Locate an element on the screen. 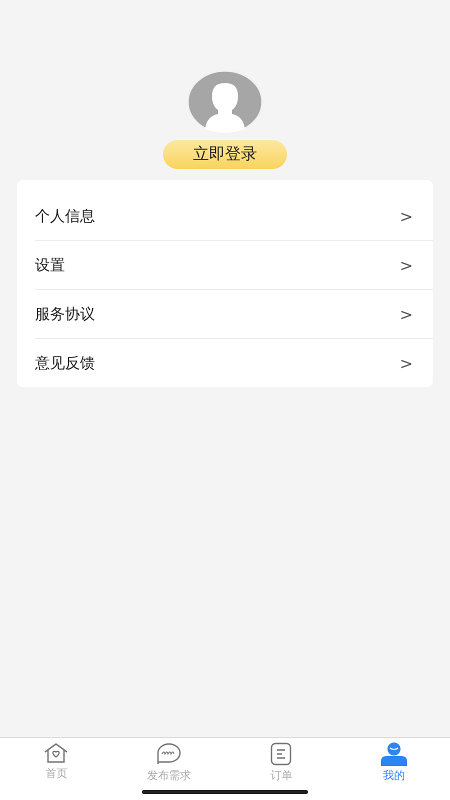 Image resolution: width=450 pixels, height=800 pixels. tab: 我的 is located at coordinates (394, 769).